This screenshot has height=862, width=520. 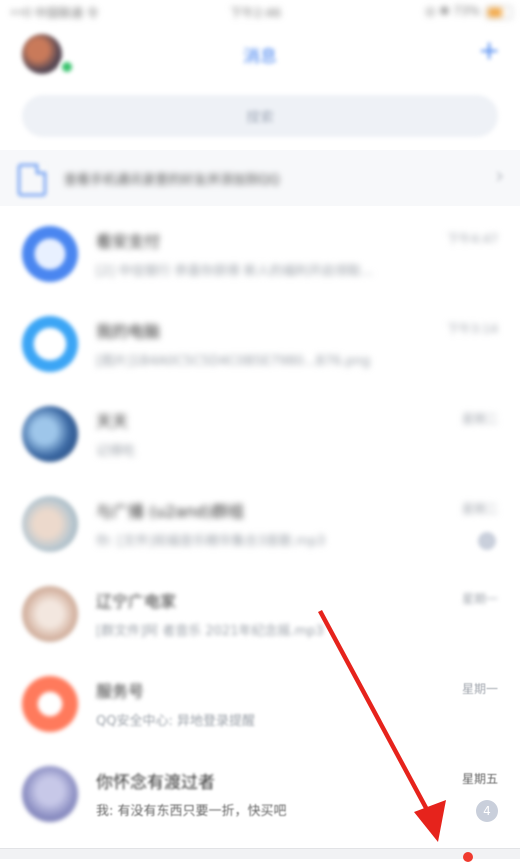 What do you see at coordinates (175, 721) in the screenshot?
I see `conversation-preview: QQ安全中心: 异地登录提醒` at bounding box center [175, 721].